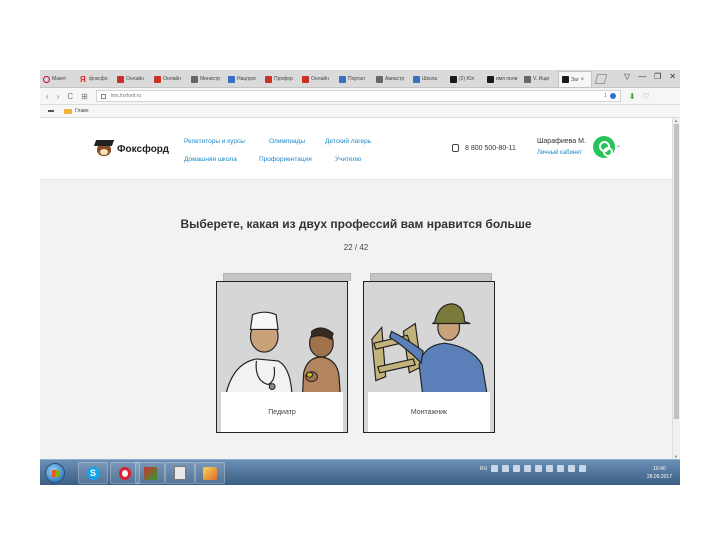 This screenshot has height=540, width=720. What do you see at coordinates (455, 148) in the screenshot?
I see `phone-icon` at bounding box center [455, 148].